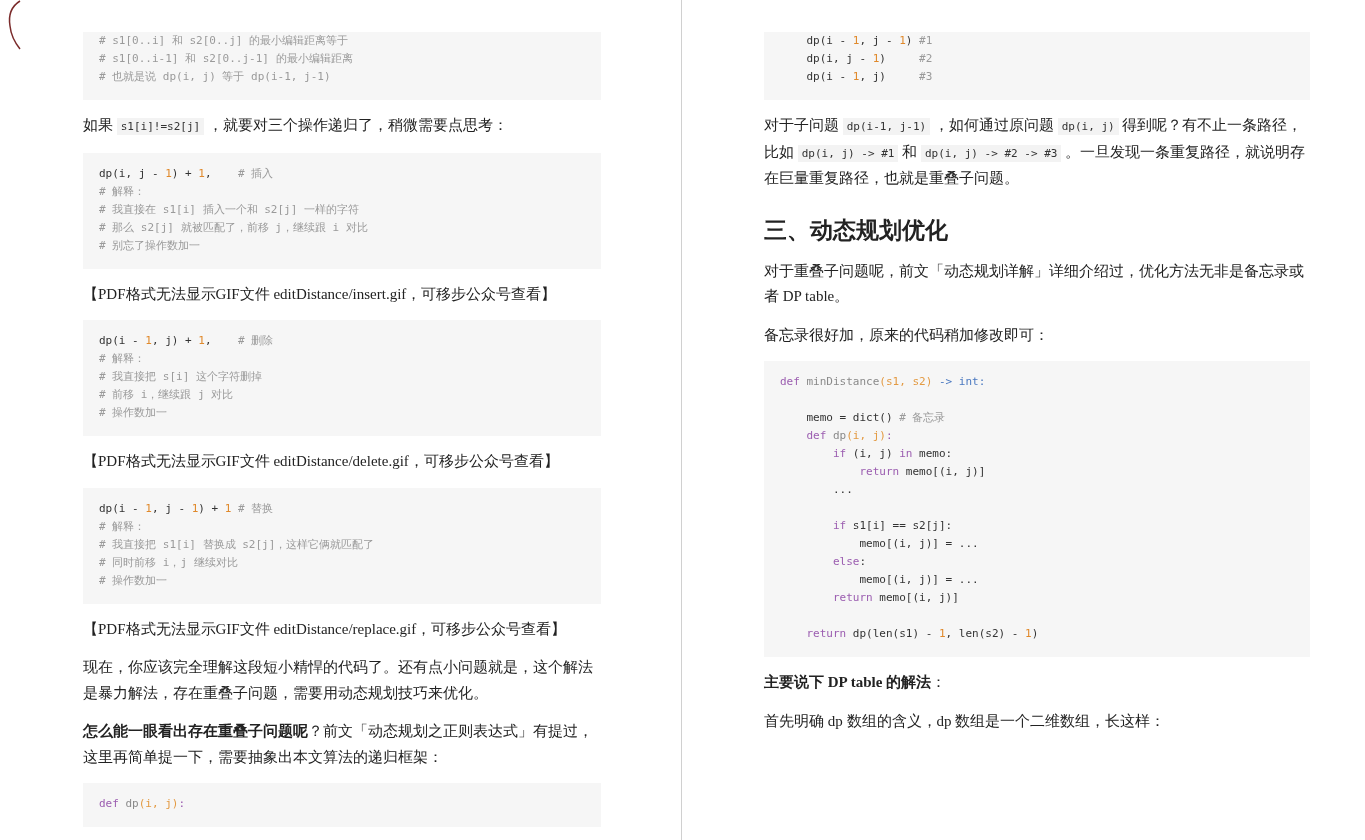 Image resolution: width=1365 pixels, height=840 pixels. What do you see at coordinates (965, 721) in the screenshot?
I see `paragraph: 首先明确 dp 数组的含义，dp 数组是一个二维数组，长这样：` at bounding box center [965, 721].